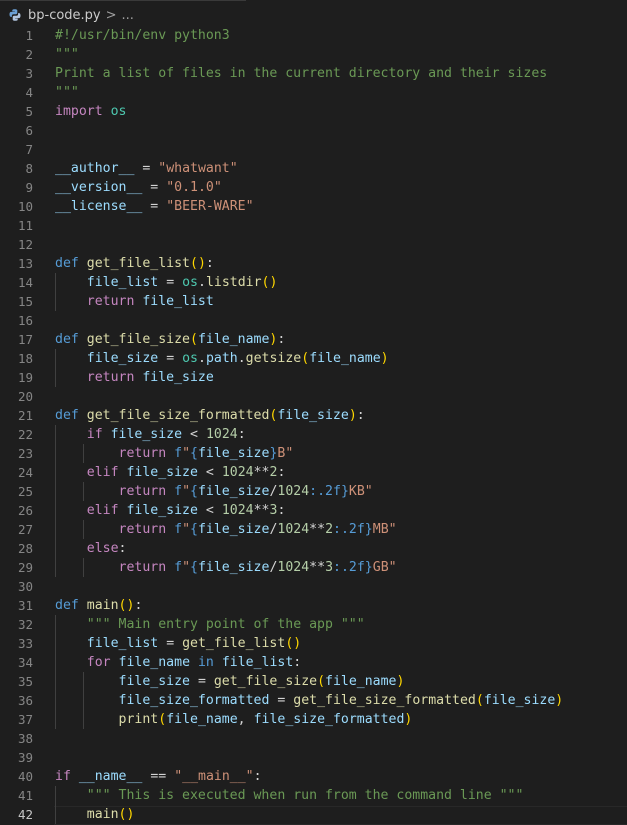 The image size is (627, 825). I want to click on line-number: 21, so click(25, 415).